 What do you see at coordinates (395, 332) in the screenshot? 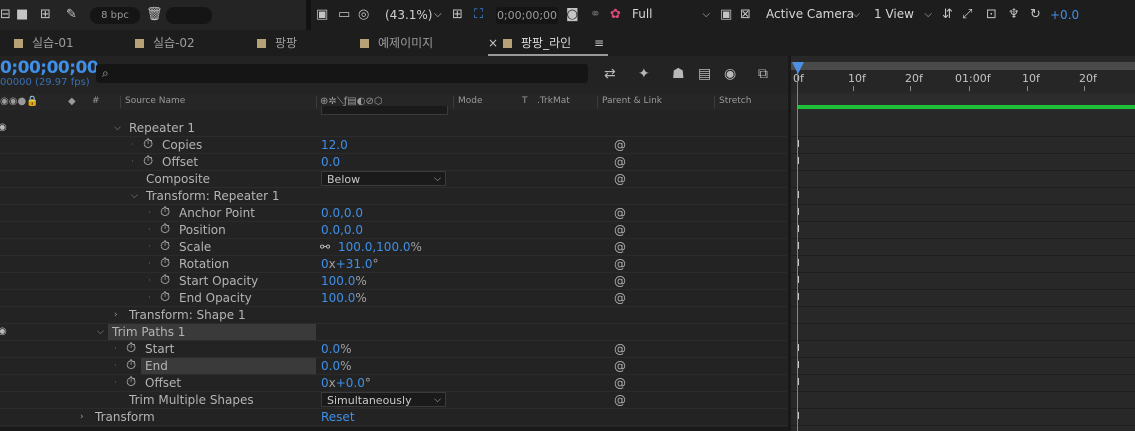
I see `layer-row-trim-paths: ◉ ⌵ Trim Paths 1` at bounding box center [395, 332].